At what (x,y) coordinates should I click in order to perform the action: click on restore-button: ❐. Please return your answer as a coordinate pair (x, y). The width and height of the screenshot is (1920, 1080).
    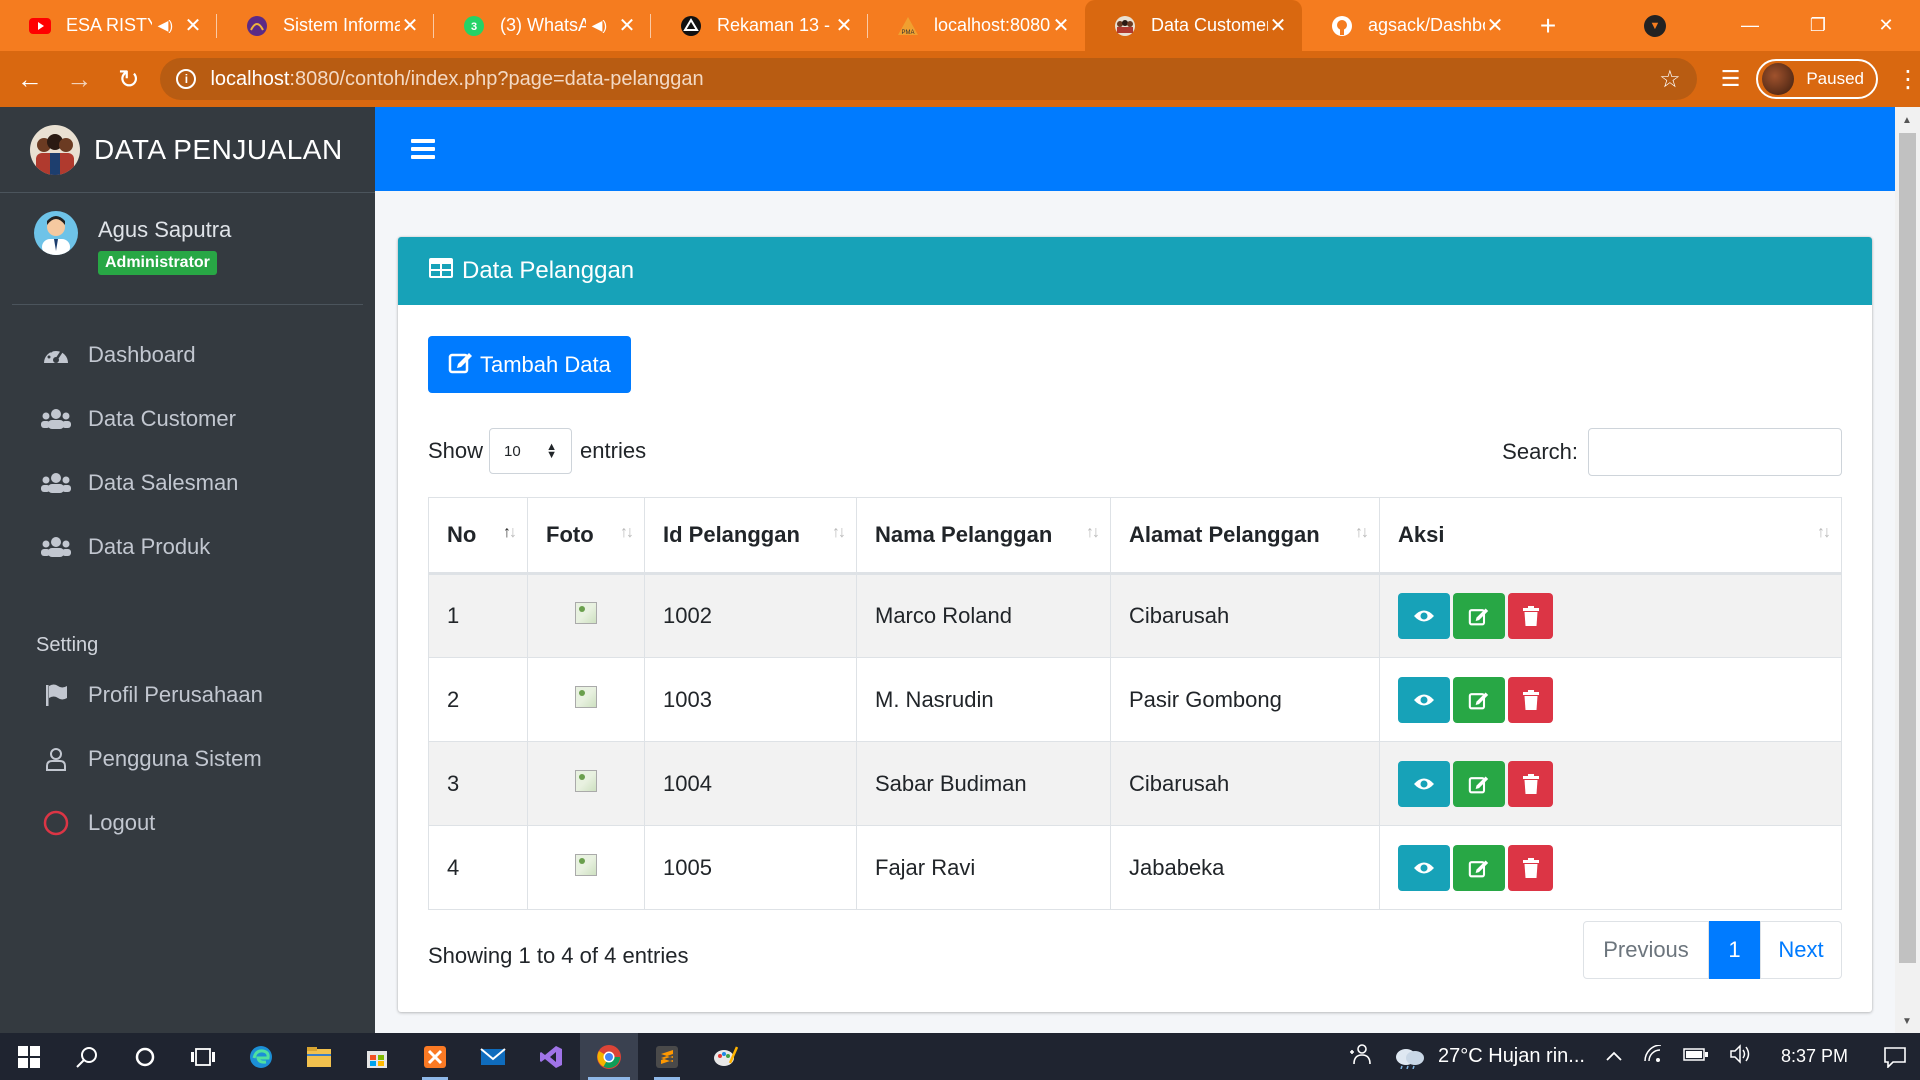
    Looking at the image, I should click on (1818, 25).